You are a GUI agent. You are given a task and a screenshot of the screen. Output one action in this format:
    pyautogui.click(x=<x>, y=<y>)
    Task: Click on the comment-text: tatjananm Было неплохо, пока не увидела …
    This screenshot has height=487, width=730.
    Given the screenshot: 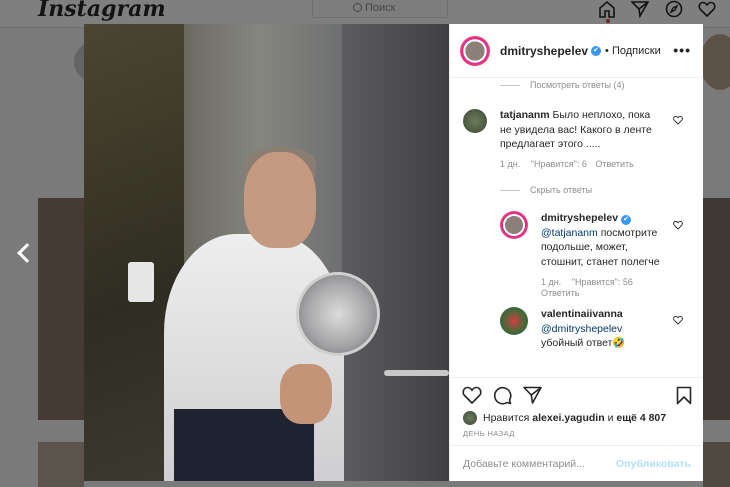 What is the action you would take?
    pyautogui.click(x=576, y=129)
    